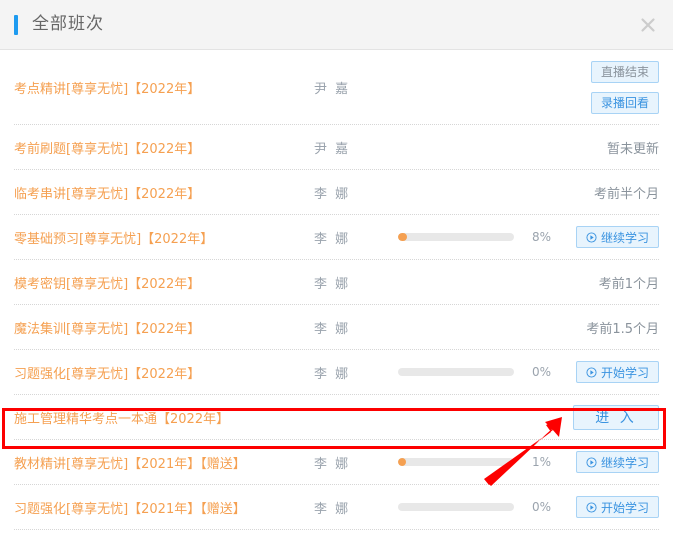 This screenshot has width=673, height=550. What do you see at coordinates (622, 329) in the screenshot?
I see `status-badge: 考前1.5个月` at bounding box center [622, 329].